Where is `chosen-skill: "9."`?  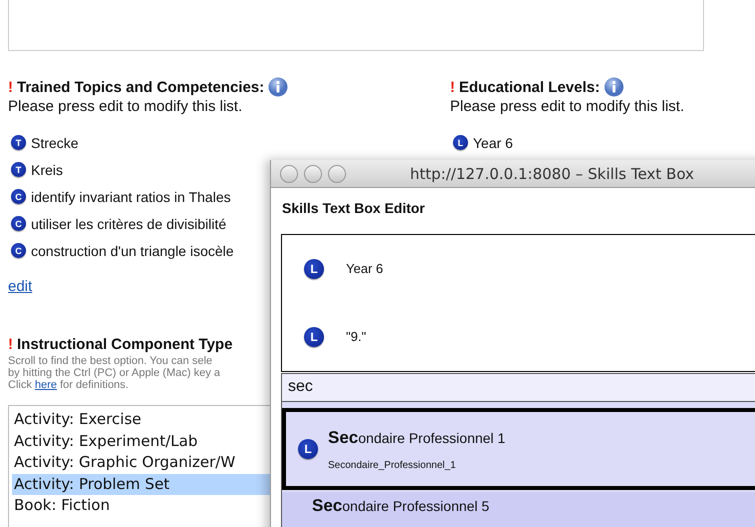 chosen-skill: "9." is located at coordinates (356, 336).